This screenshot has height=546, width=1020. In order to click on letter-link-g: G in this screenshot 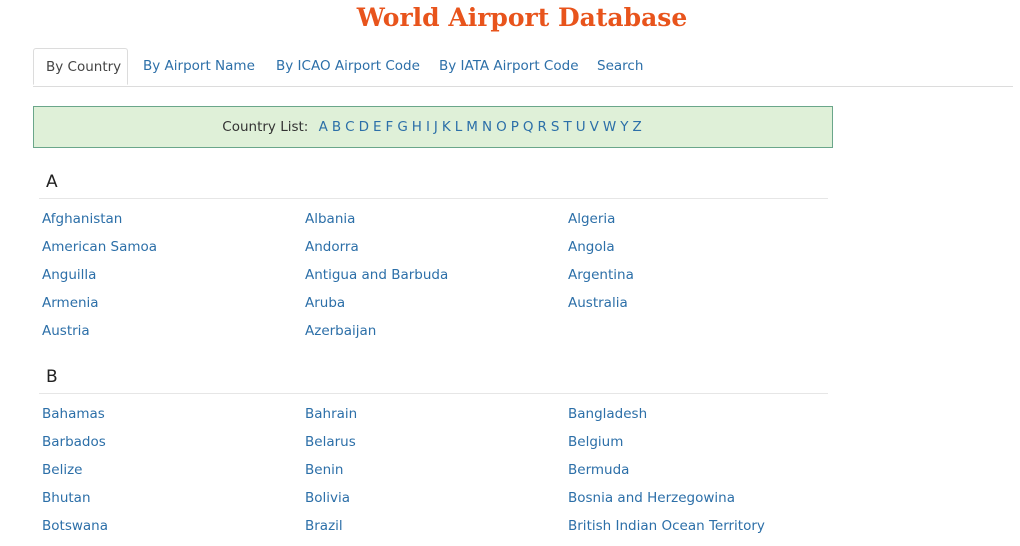, I will do `click(402, 127)`.